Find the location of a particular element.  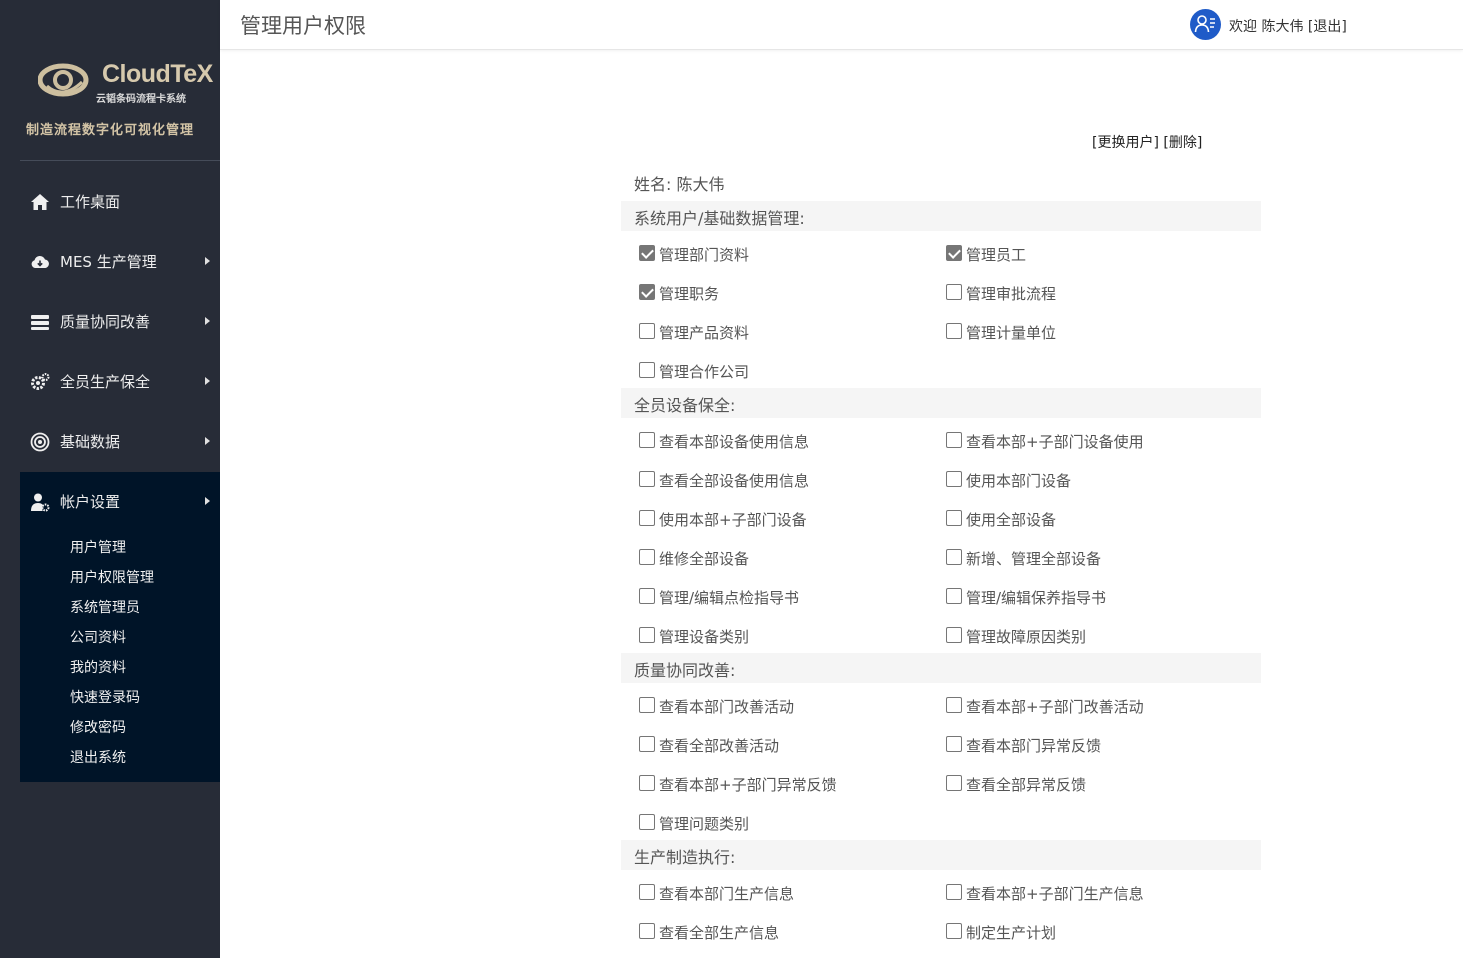

brand-logo: CloudTeX 云韬条码流程卡系统 is located at coordinates (125, 82).